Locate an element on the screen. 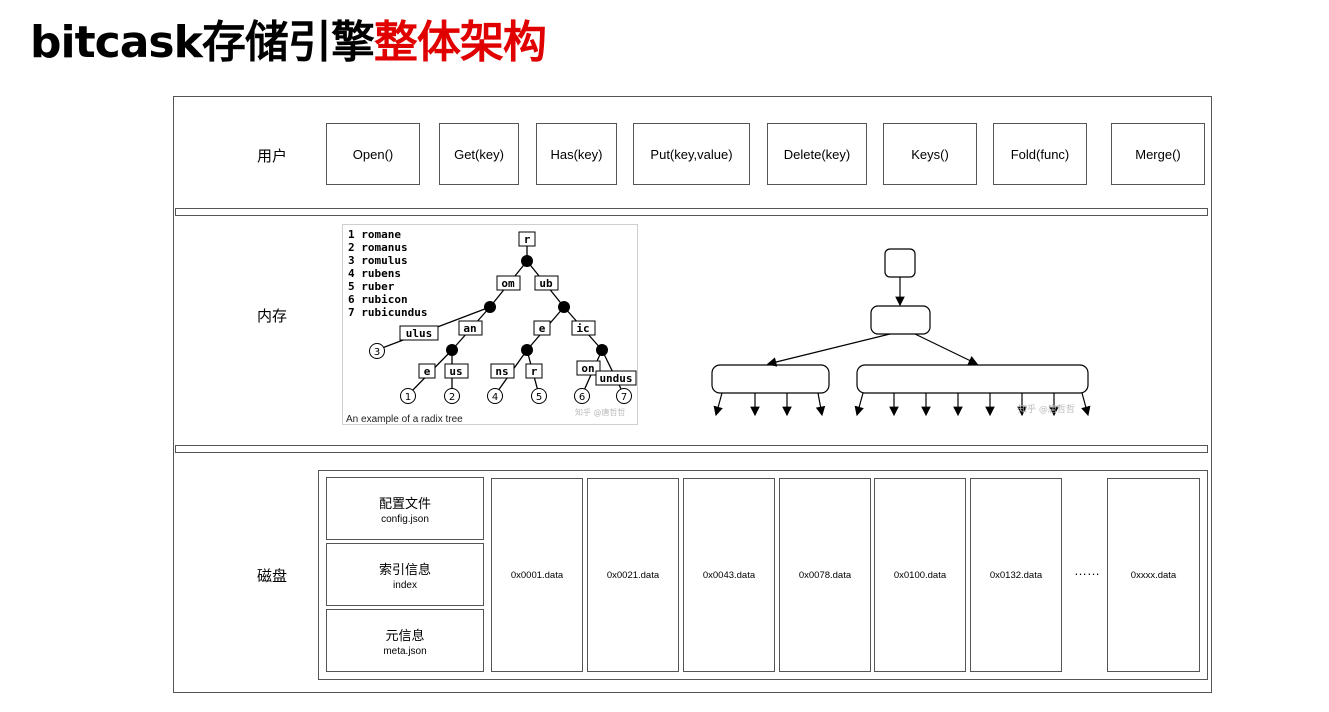  op-open: Open() is located at coordinates (373, 154).